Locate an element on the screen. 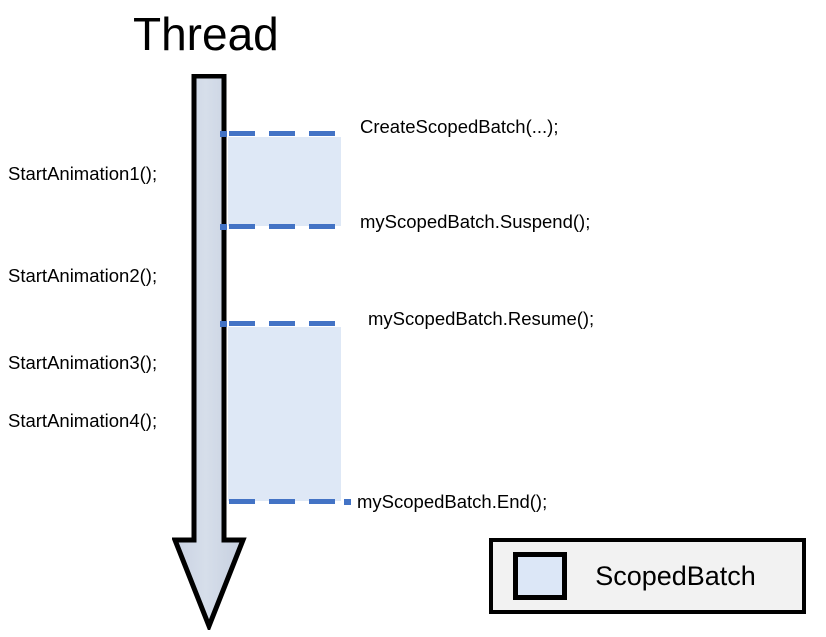  page-title: Thread is located at coordinates (206, 34).